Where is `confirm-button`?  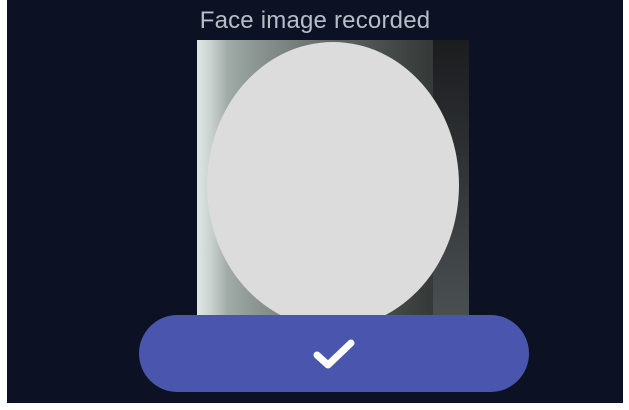
confirm-button is located at coordinates (334, 353).